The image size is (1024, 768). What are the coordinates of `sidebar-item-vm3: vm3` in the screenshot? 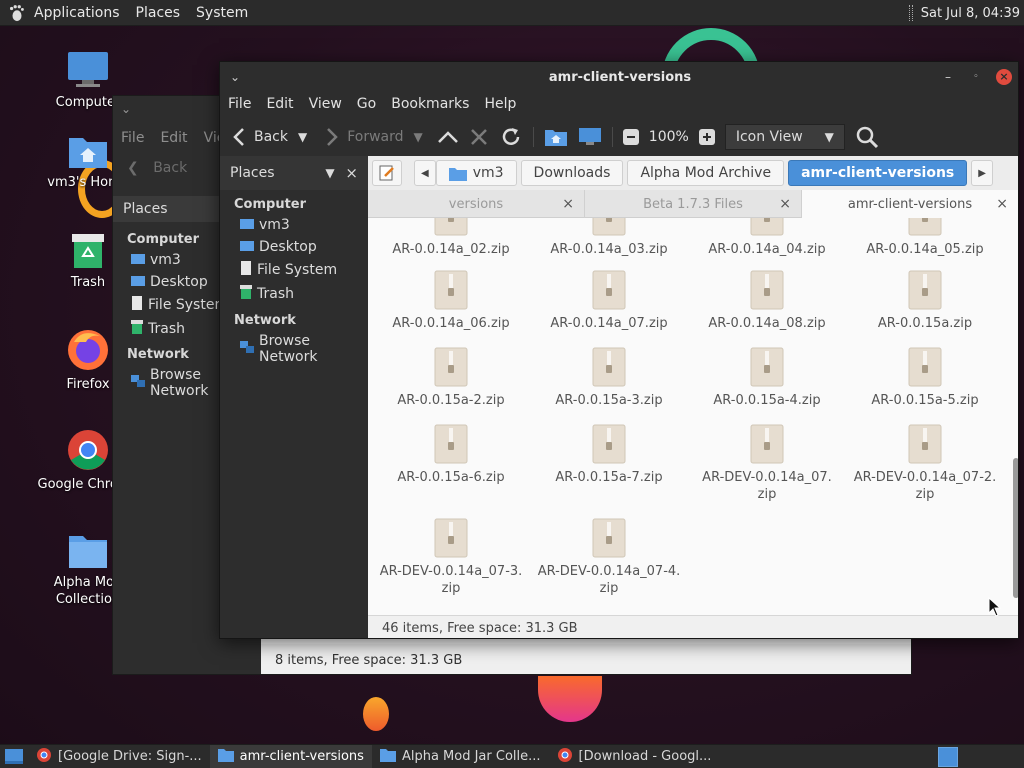 It's located at (294, 225).